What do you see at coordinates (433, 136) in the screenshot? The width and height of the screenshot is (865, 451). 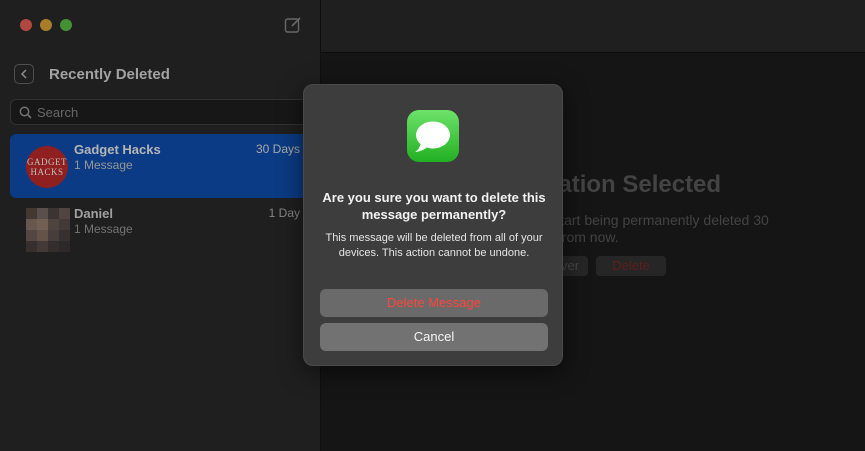 I see `messages-app-icon` at bounding box center [433, 136].